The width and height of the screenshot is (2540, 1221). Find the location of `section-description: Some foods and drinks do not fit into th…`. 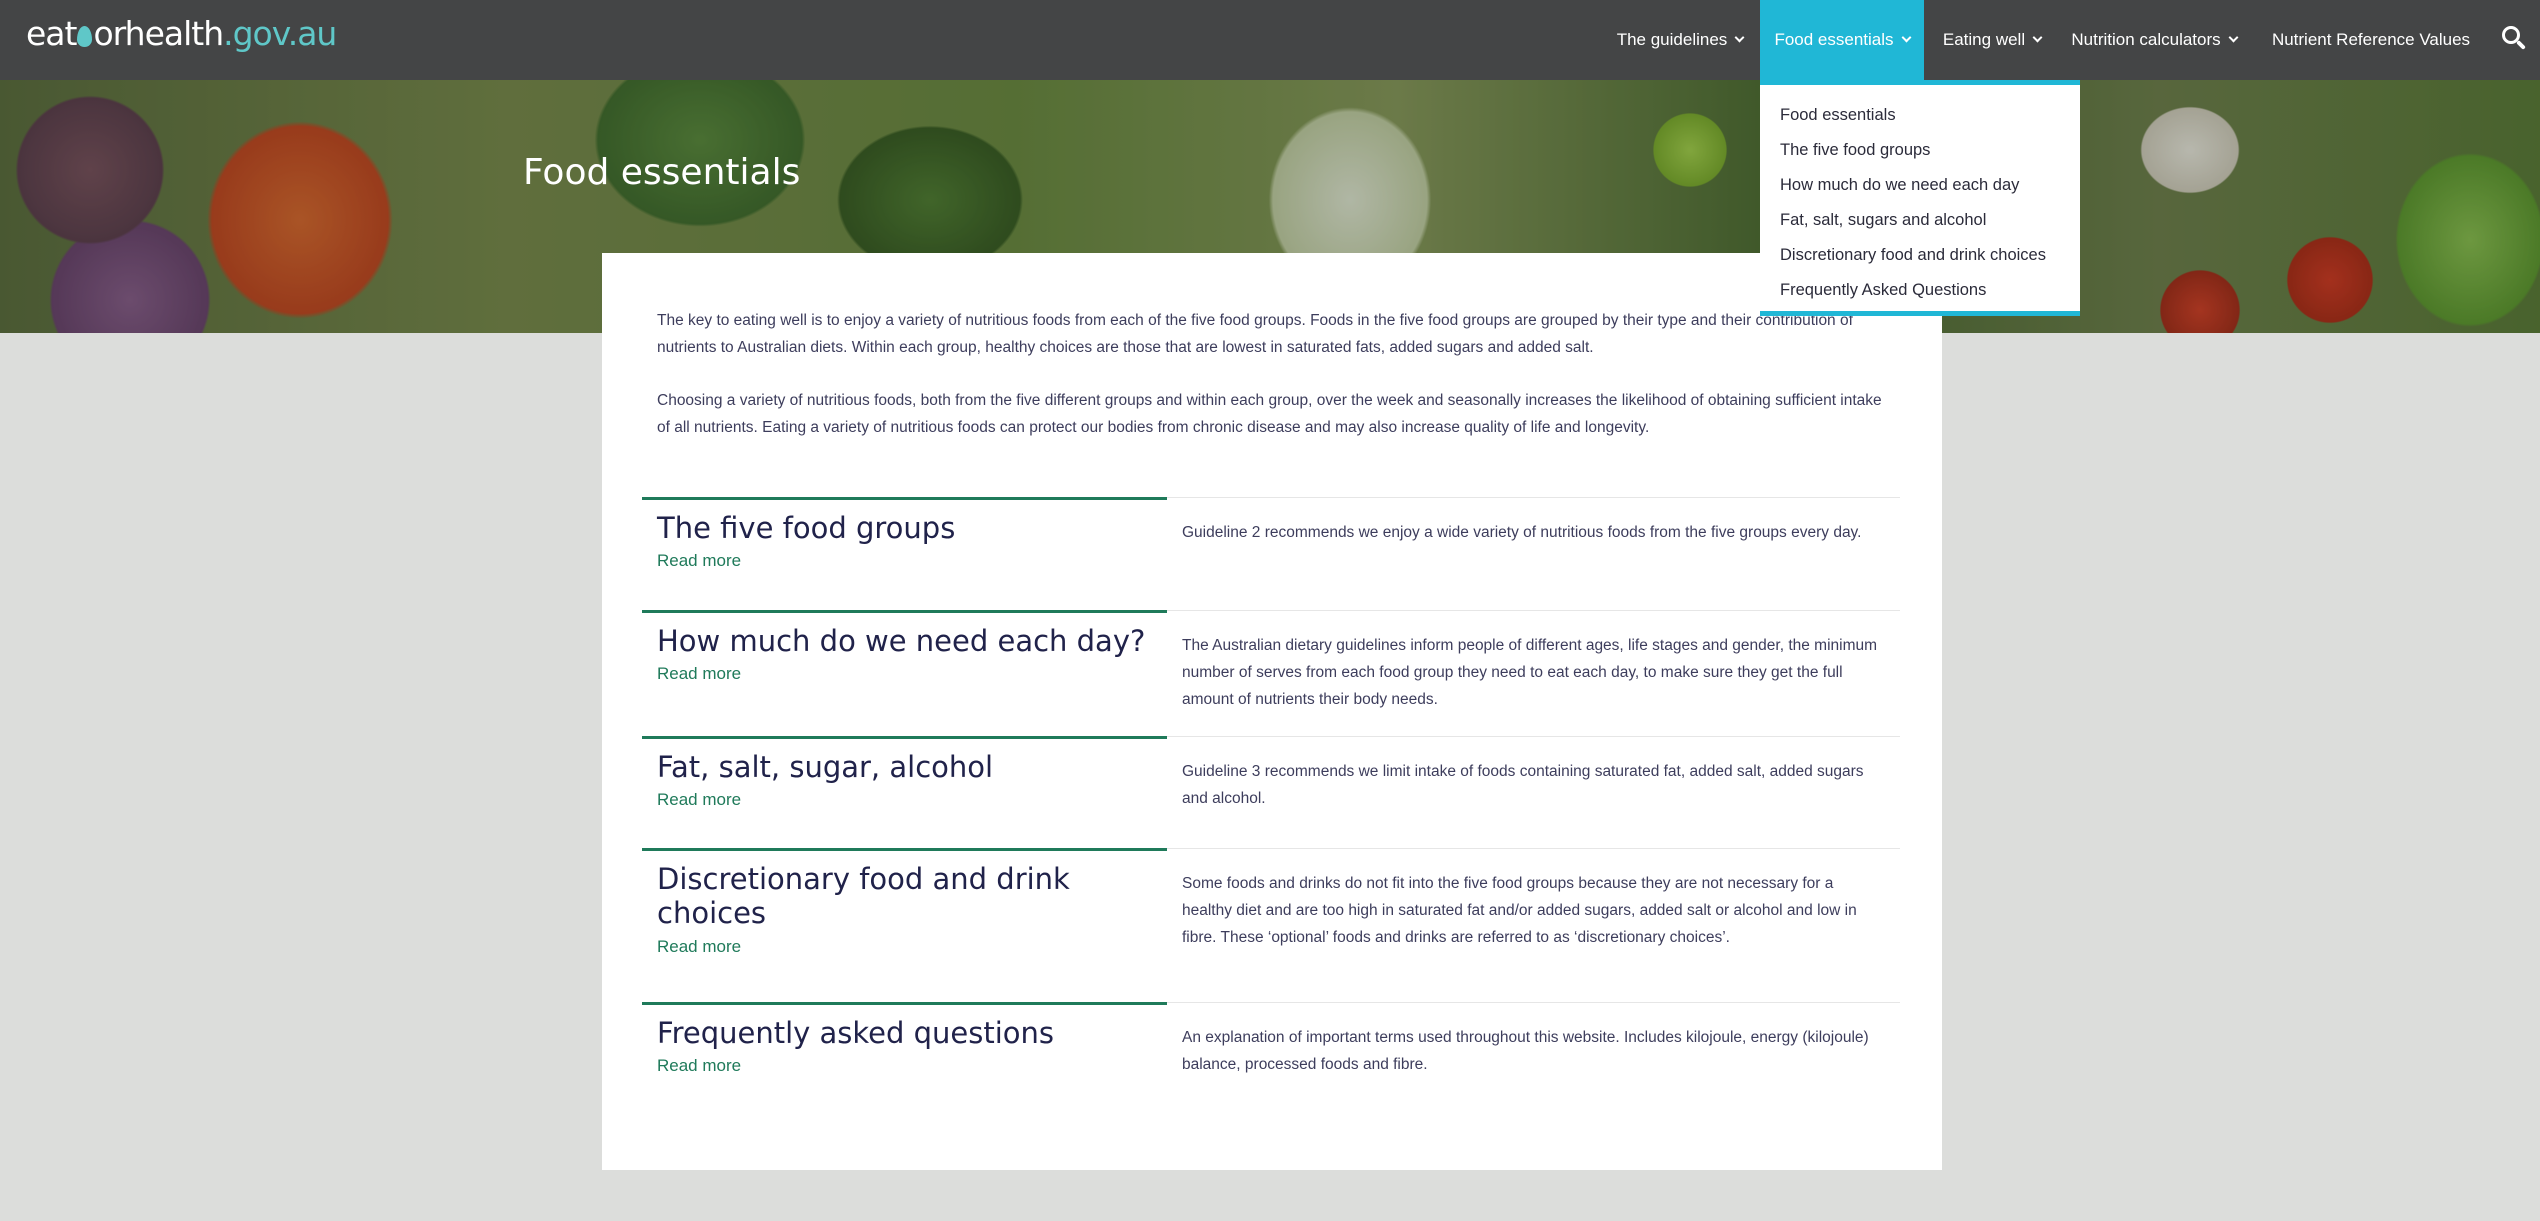

section-description: Some foods and drinks do not fit into th… is located at coordinates (1519, 910).